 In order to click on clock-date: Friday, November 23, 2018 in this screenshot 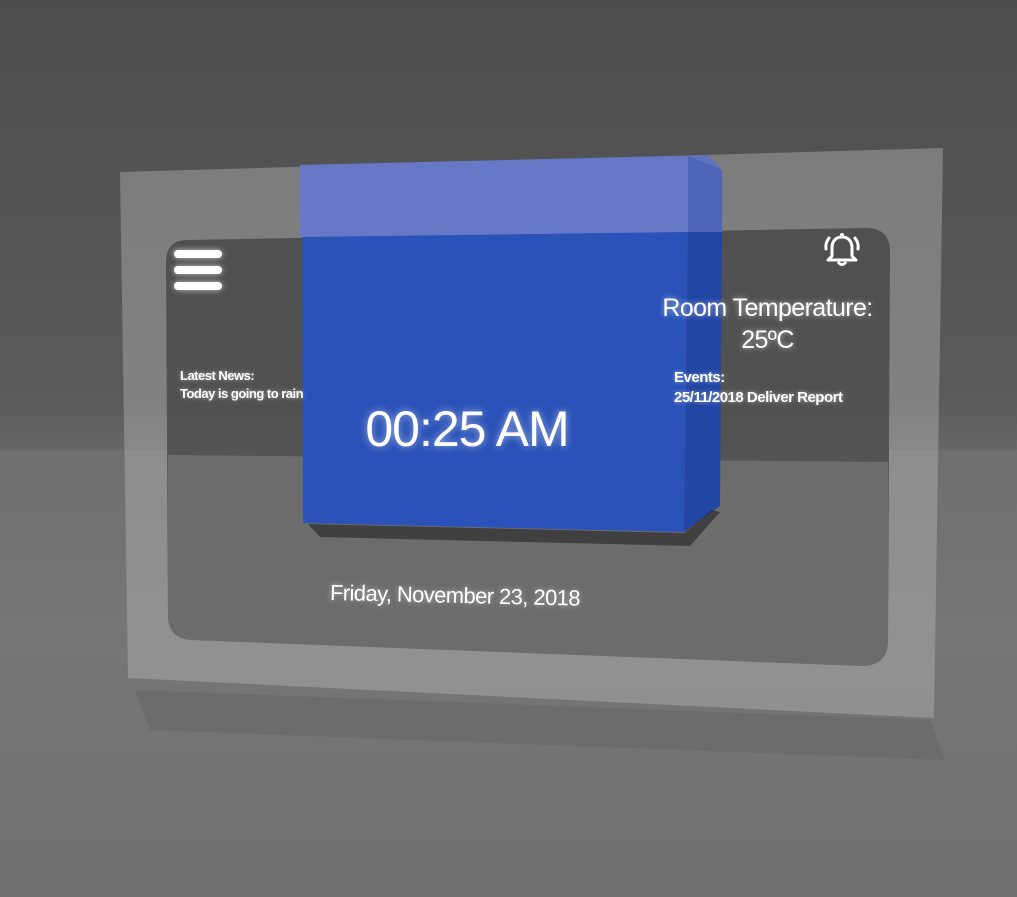, I will do `click(455, 595)`.